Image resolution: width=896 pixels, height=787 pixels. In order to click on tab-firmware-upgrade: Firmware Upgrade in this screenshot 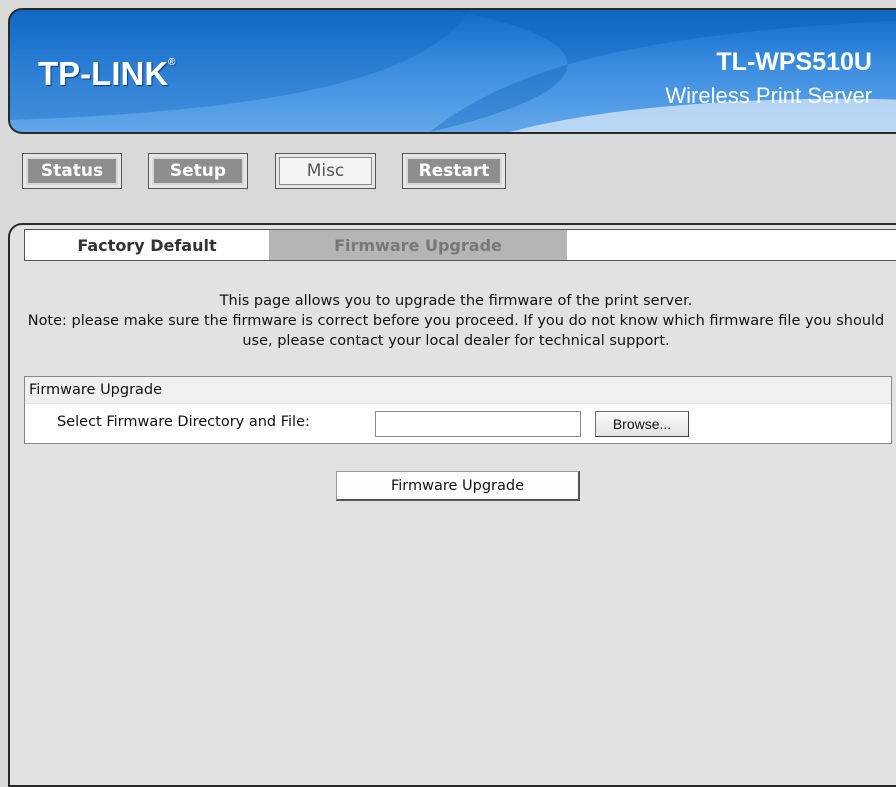, I will do `click(418, 245)`.